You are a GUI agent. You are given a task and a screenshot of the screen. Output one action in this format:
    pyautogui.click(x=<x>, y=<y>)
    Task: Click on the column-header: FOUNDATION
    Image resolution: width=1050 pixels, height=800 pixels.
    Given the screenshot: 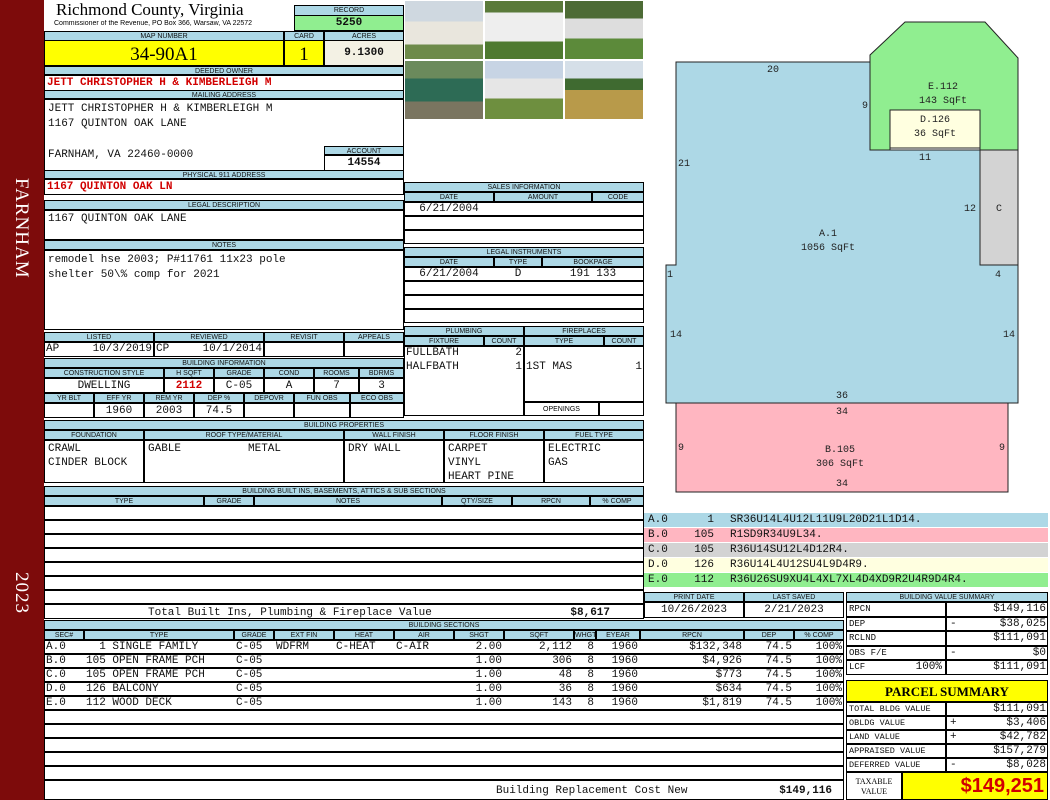 What is the action you would take?
    pyautogui.click(x=94, y=435)
    